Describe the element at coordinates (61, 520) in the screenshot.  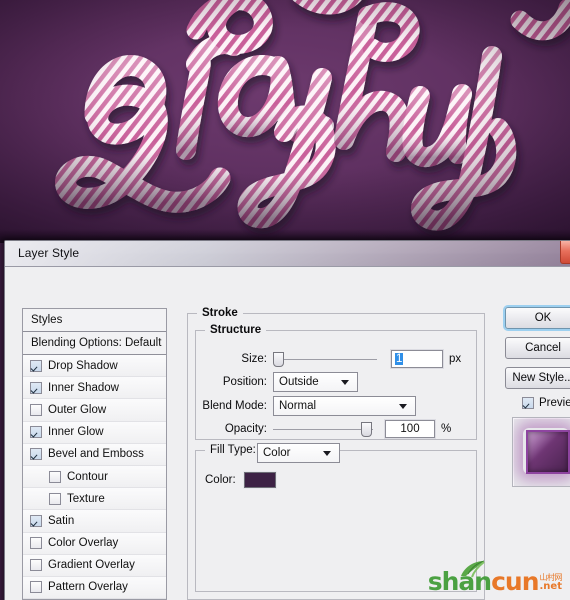
I see `effect-label: Satin` at that location.